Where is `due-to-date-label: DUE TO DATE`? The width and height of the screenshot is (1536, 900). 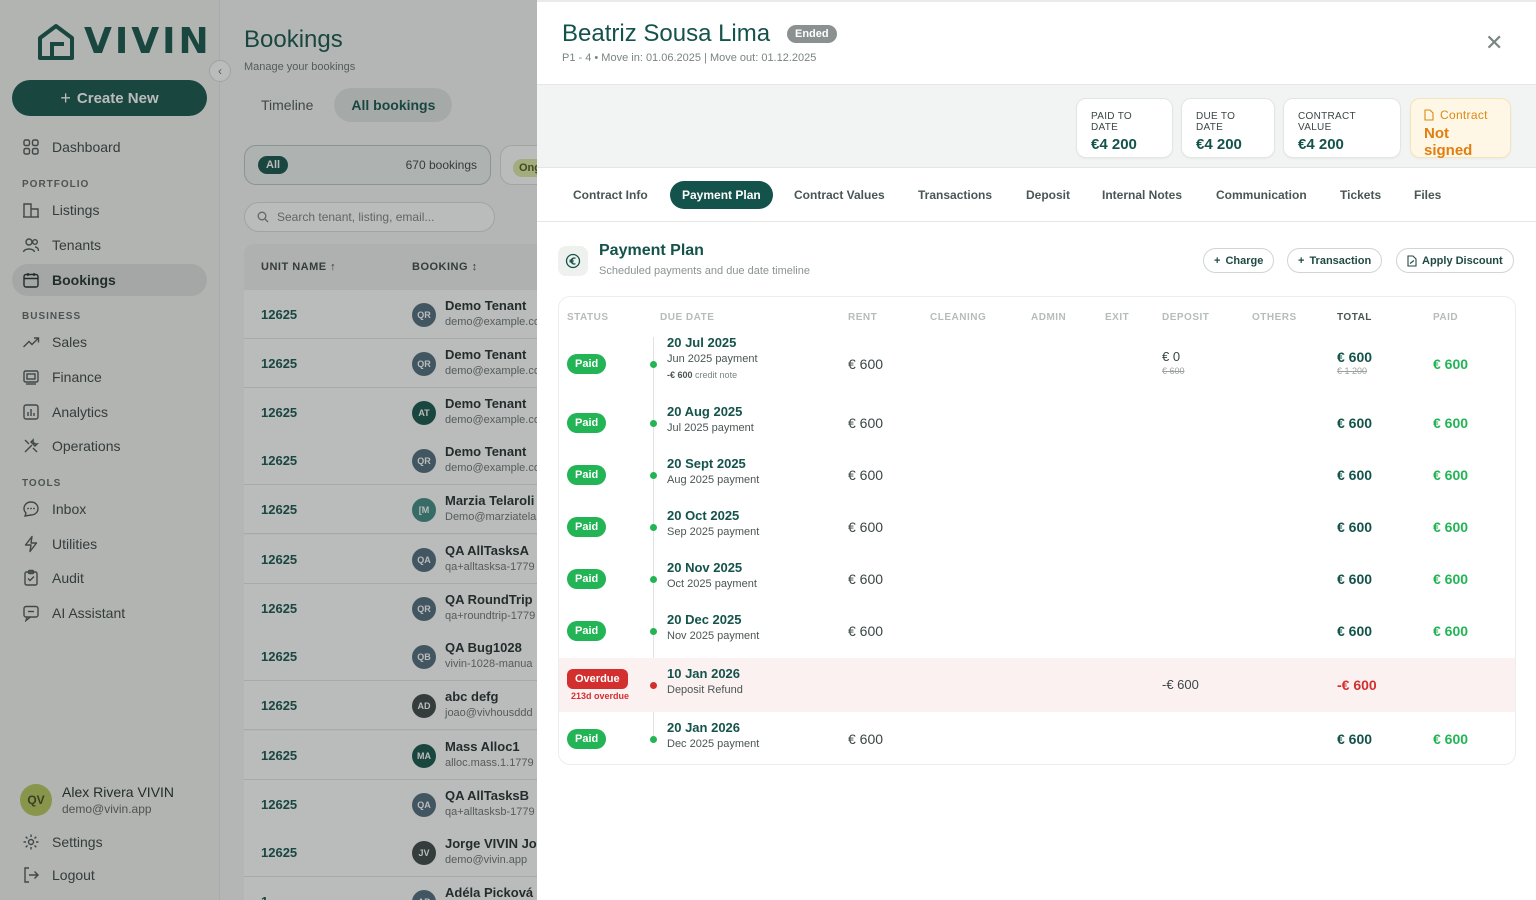
due-to-date-label: DUE TO DATE is located at coordinates (1216, 122).